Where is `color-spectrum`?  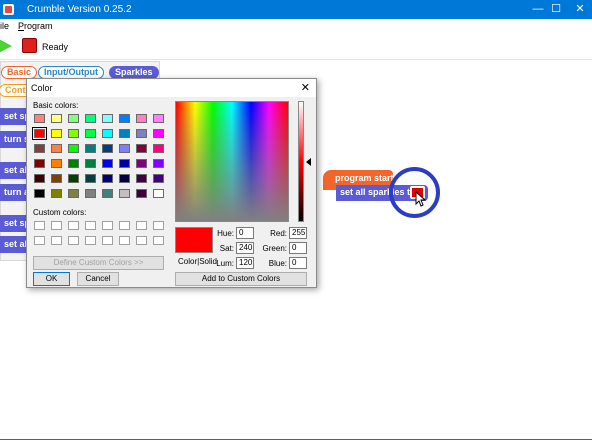 color-spectrum is located at coordinates (232, 161).